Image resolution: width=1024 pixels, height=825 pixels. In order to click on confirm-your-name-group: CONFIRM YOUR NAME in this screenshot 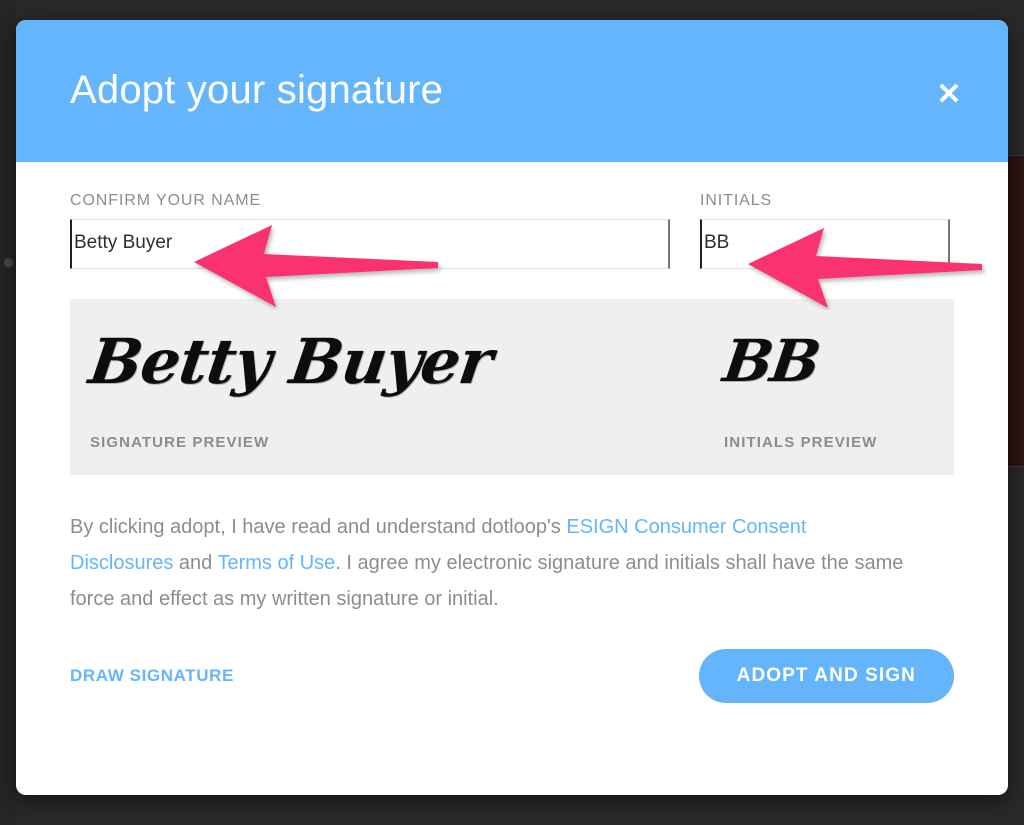, I will do `click(370, 230)`.